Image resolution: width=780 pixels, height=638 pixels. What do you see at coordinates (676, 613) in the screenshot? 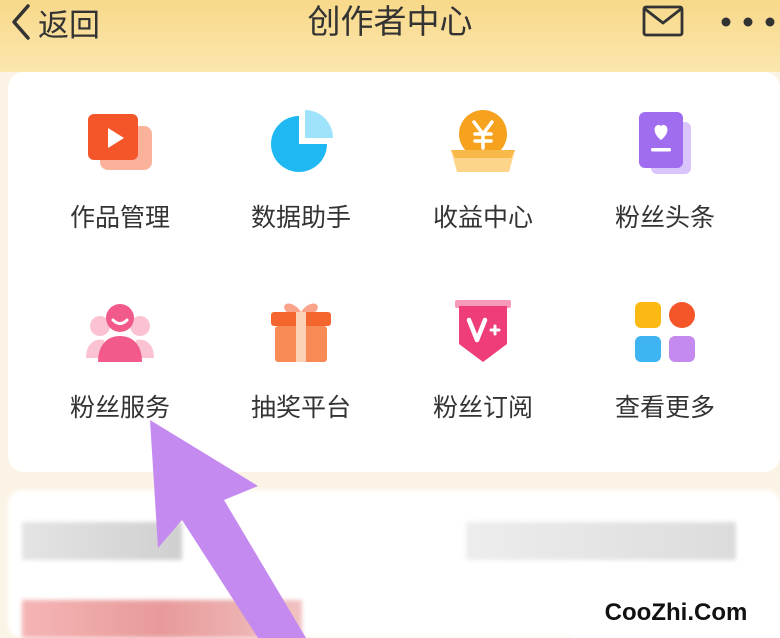
I see `watermark: CooZhi.Com` at bounding box center [676, 613].